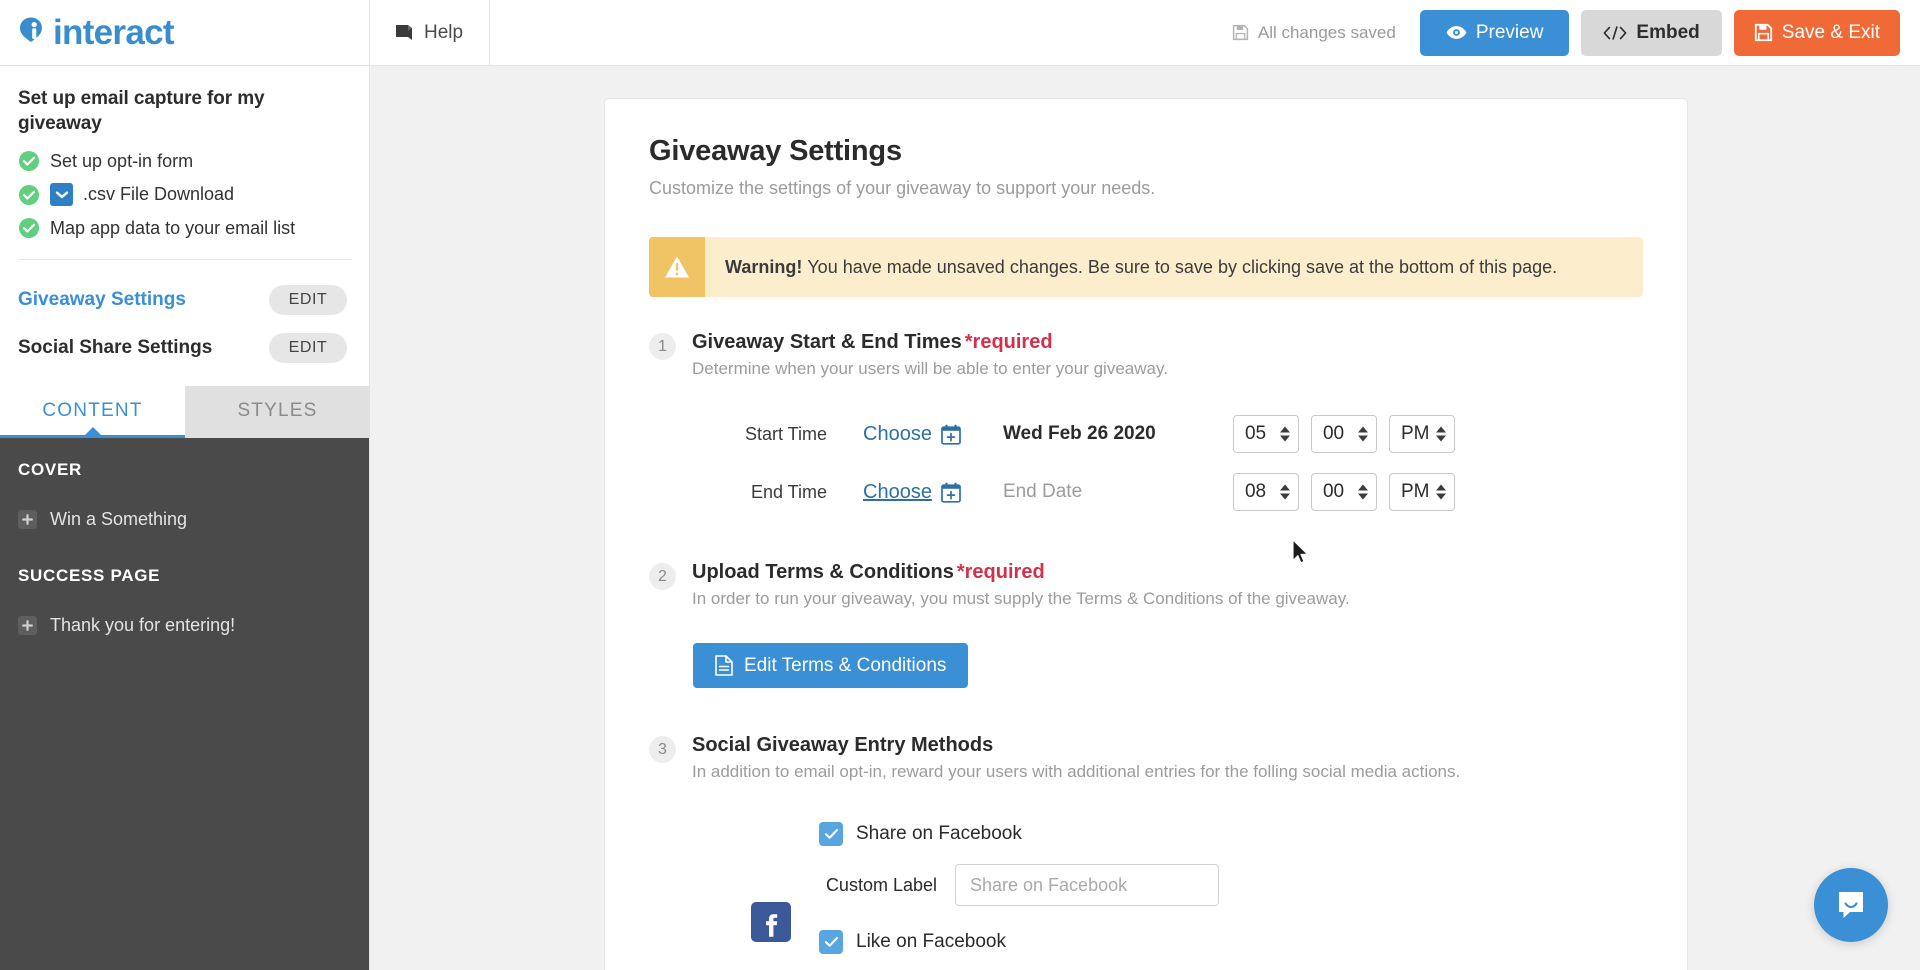 This screenshot has height=970, width=1920. Describe the element at coordinates (143, 624) in the screenshot. I see `panel-item-label: Thank you for entering!` at that location.